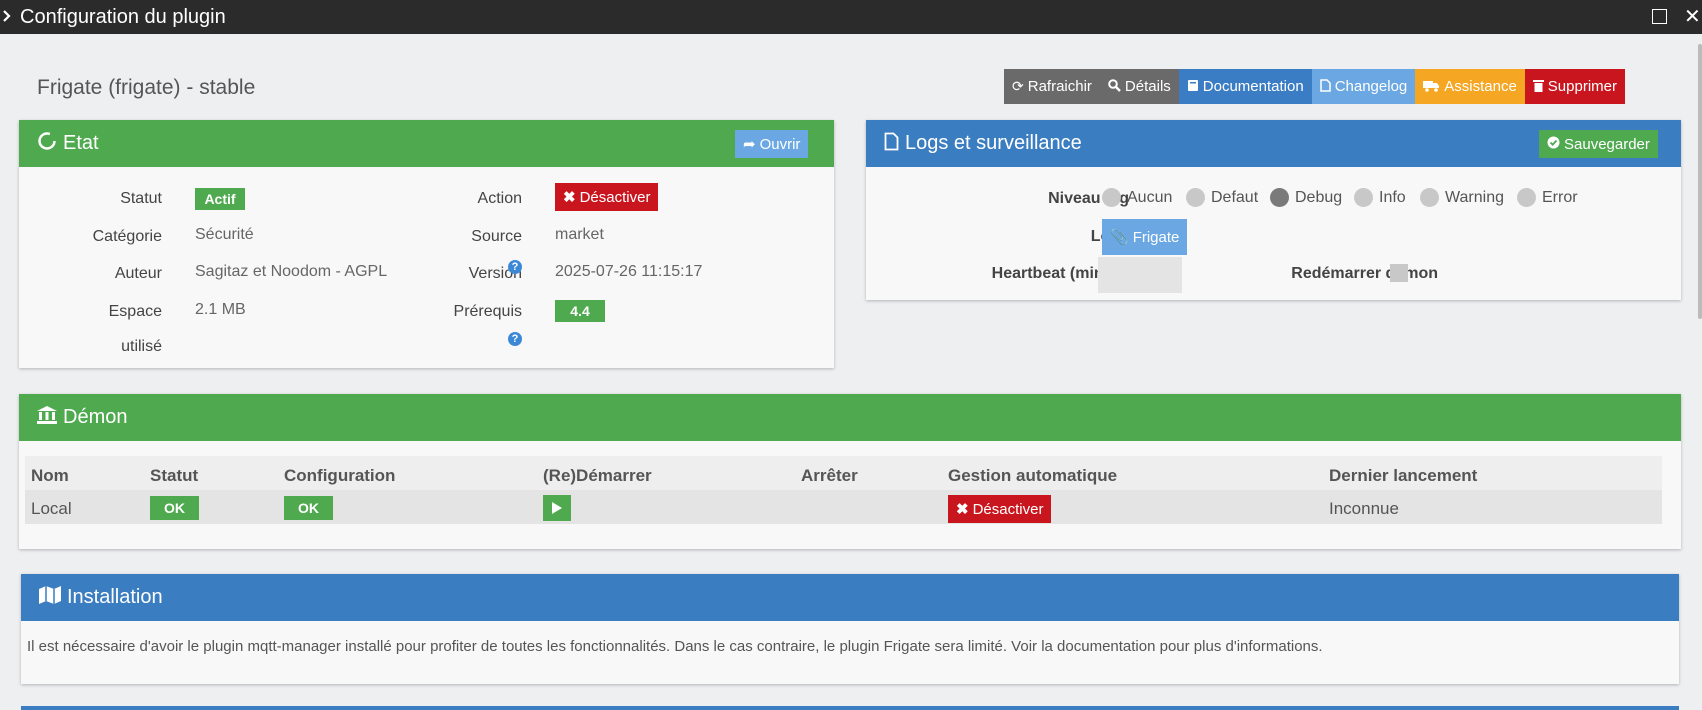 The height and width of the screenshot is (710, 1702). What do you see at coordinates (780, 144) in the screenshot?
I see `open-label: Ouvrir` at bounding box center [780, 144].